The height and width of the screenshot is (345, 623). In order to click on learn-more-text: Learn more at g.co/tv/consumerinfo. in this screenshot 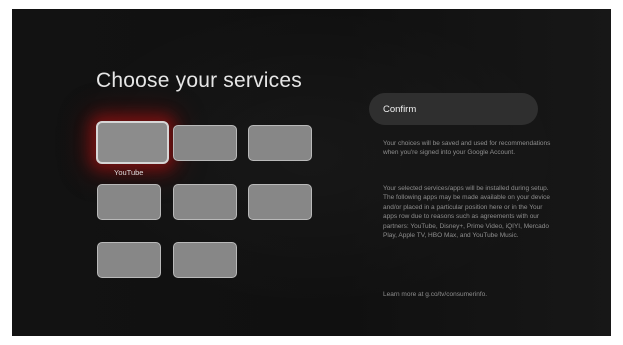, I will do `click(435, 294)`.